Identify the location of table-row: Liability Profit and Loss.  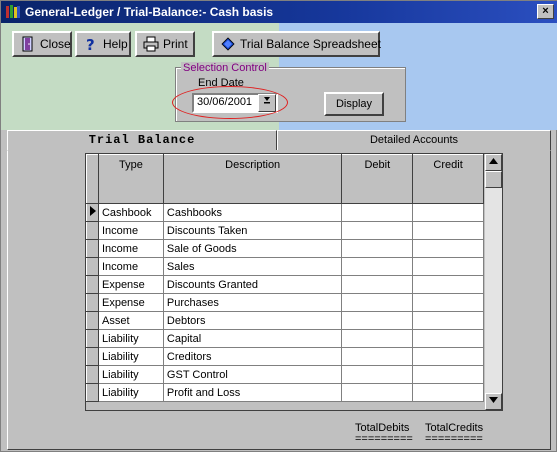
(285, 392).